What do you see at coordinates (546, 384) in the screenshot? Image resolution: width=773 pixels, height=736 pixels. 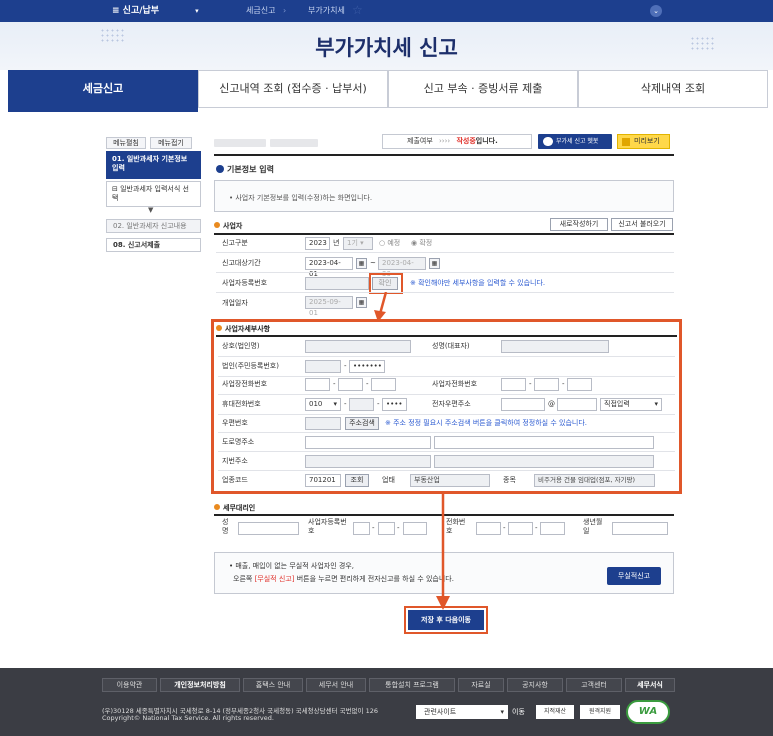 I see `home-tel-2-input` at bounding box center [546, 384].